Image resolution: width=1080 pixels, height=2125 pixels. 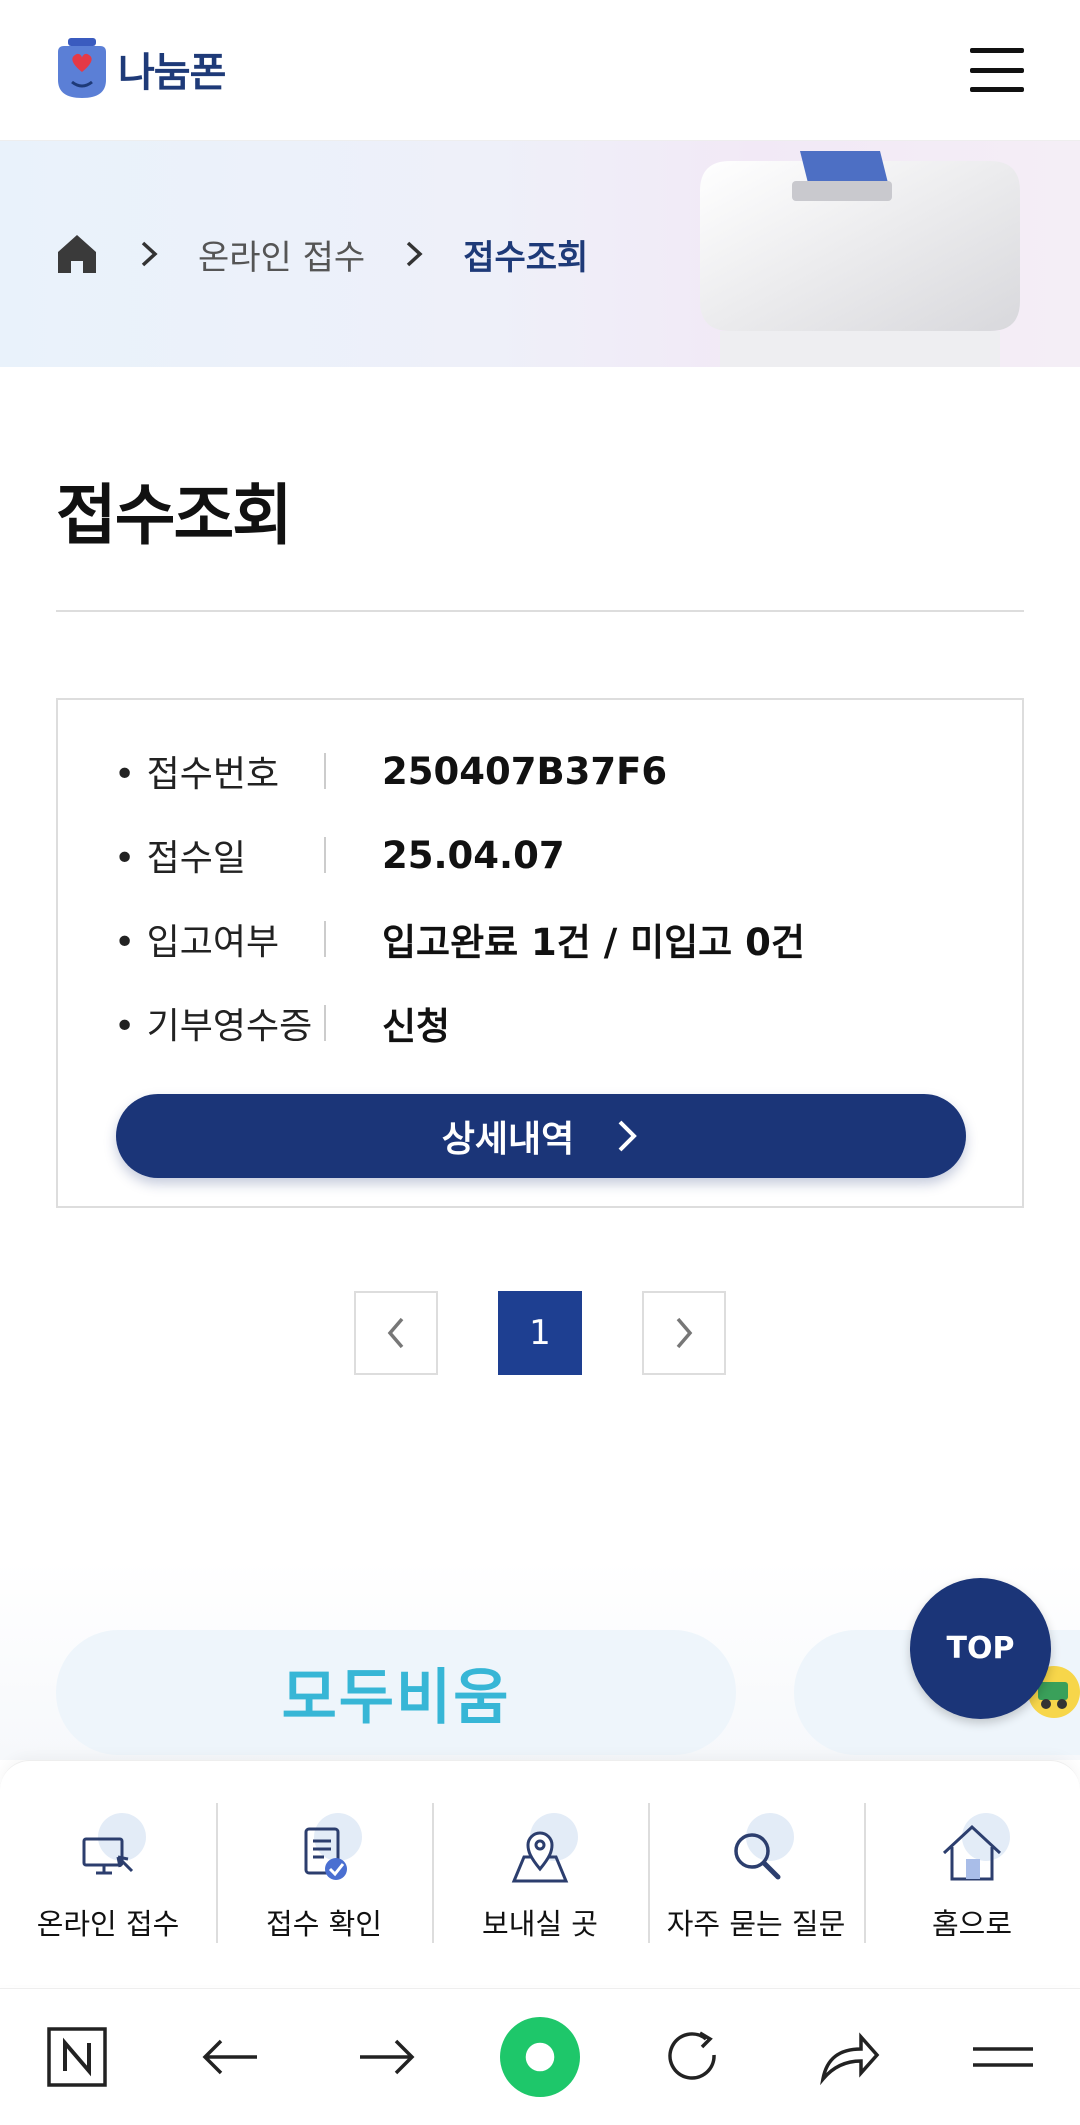 I want to click on naver-n-icon, so click(x=77, y=2057).